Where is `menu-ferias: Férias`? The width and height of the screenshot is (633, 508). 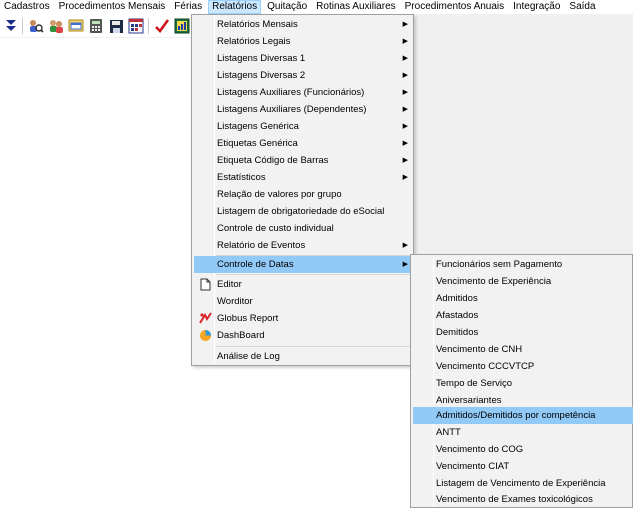 menu-ferias: Férias is located at coordinates (188, 7).